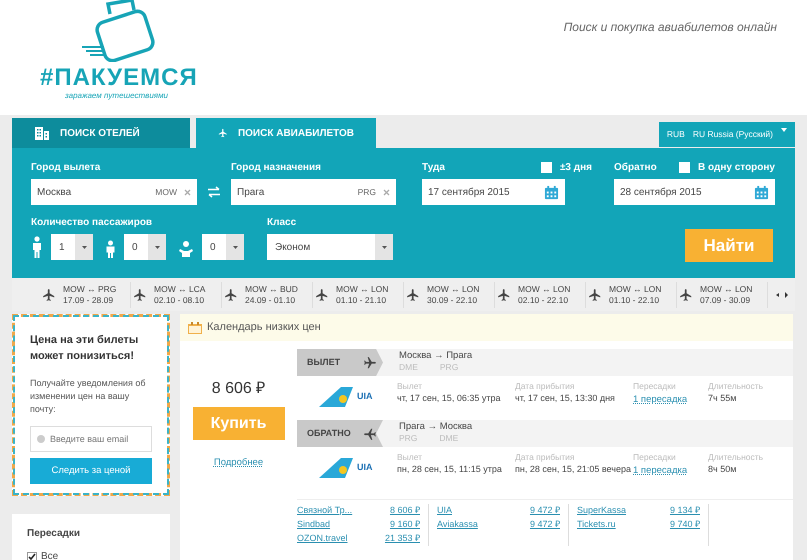 The height and width of the screenshot is (560, 807). Describe the element at coordinates (631, 295) in the screenshot. I see `recent-route: MOW ↔ LON 01.10 - 22.10` at that location.